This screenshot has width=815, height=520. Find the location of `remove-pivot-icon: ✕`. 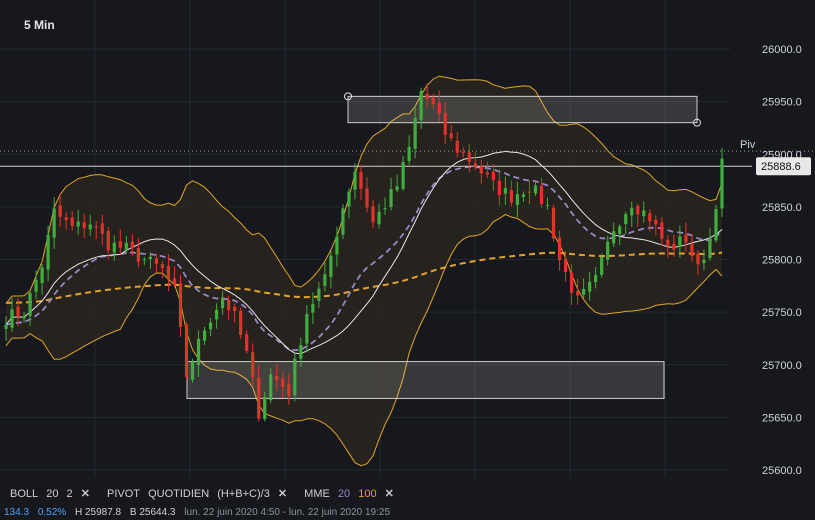

remove-pivot-icon: ✕ is located at coordinates (282, 494).